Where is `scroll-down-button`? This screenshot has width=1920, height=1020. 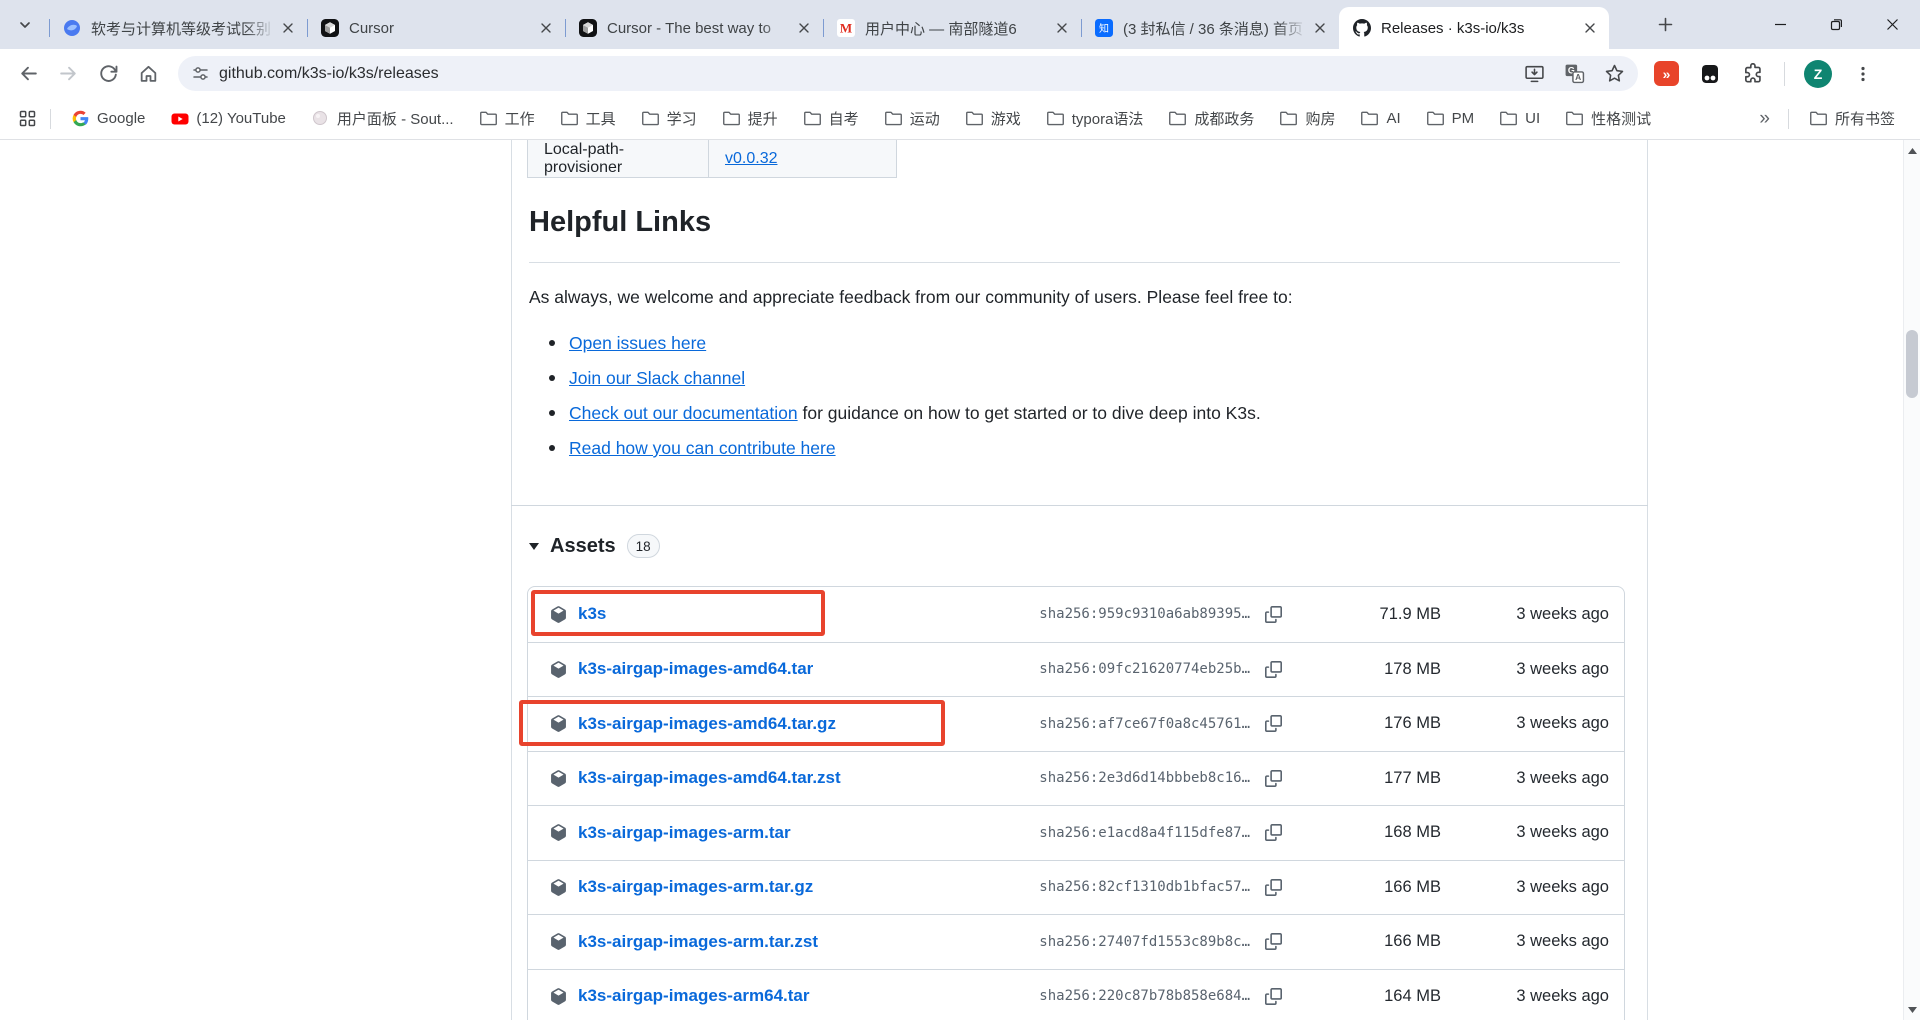 scroll-down-button is located at coordinates (1912, 1009).